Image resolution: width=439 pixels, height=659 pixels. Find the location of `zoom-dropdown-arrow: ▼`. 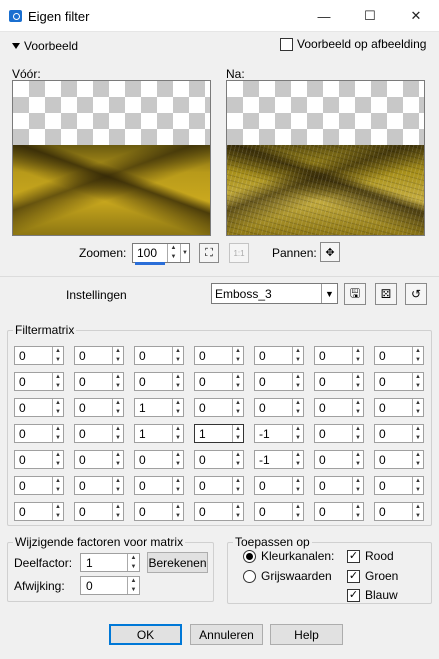

zoom-dropdown-arrow: ▼ is located at coordinates (184, 253).